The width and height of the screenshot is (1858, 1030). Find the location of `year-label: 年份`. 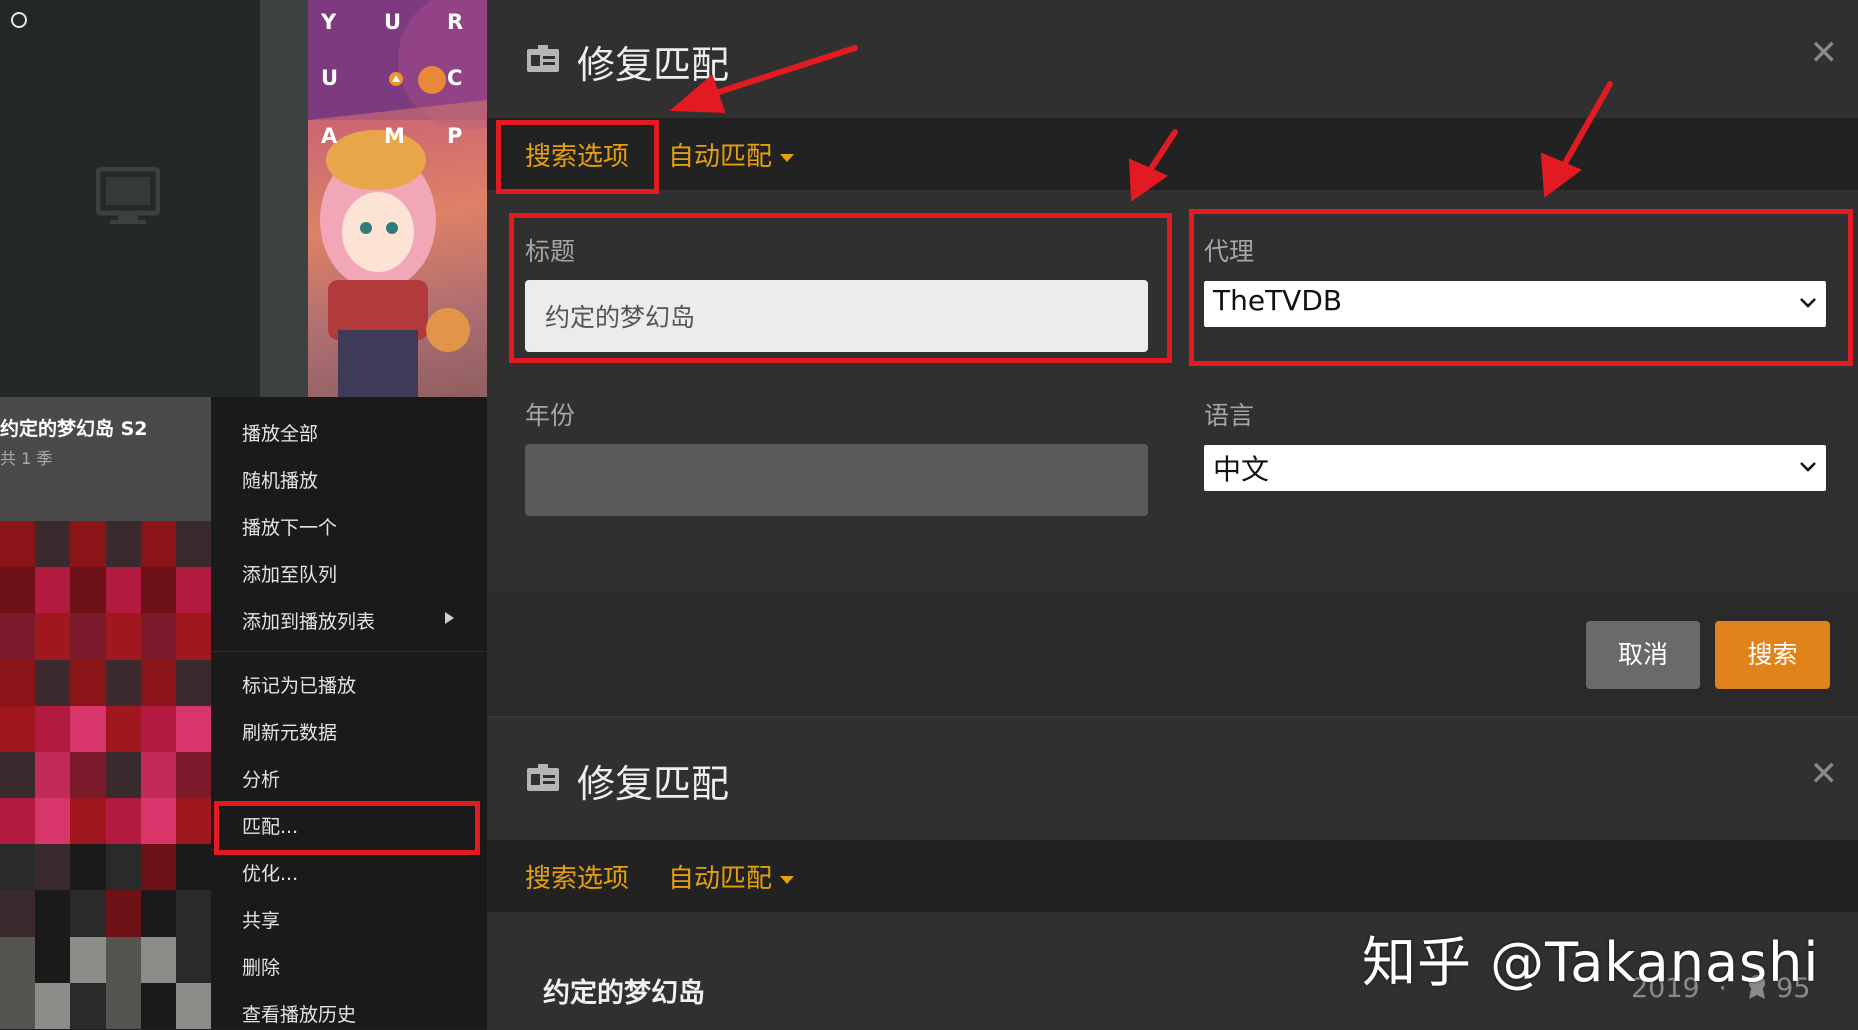

year-label: 年份 is located at coordinates (550, 415).